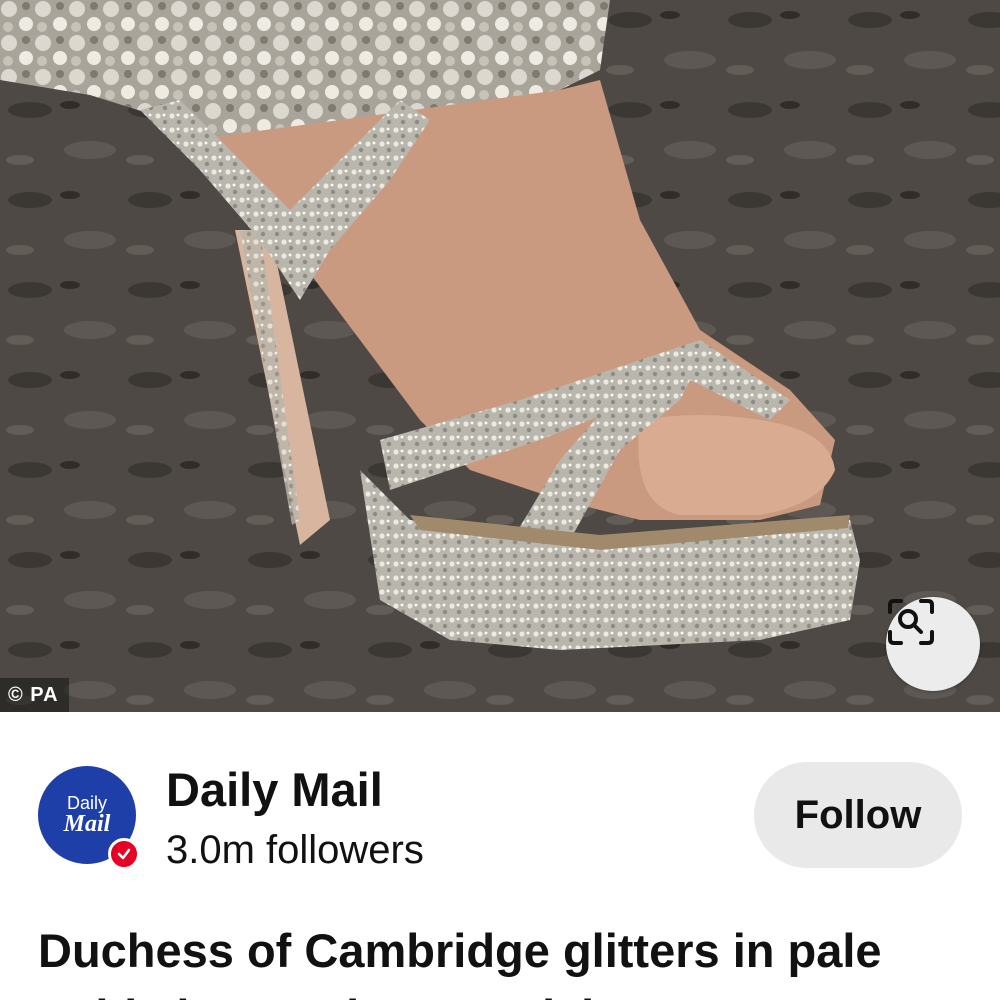 This screenshot has height=1000, width=1000. Describe the element at coordinates (124, 854) in the screenshot. I see `verified-check-icon` at that location.